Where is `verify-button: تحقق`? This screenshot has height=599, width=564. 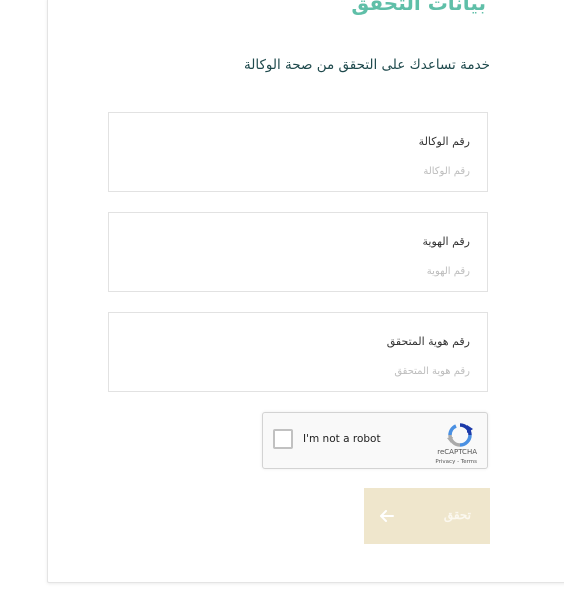
verify-button: تحقق is located at coordinates (427, 516).